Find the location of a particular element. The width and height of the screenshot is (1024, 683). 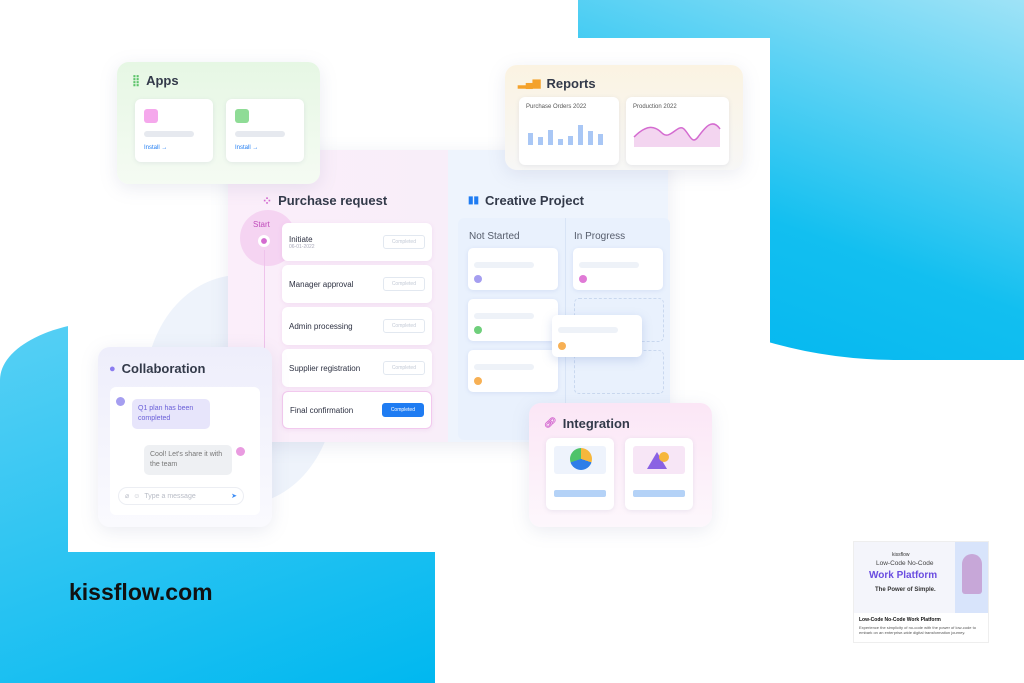

integration-card: 🔗︎ Integration is located at coordinates (620, 465).